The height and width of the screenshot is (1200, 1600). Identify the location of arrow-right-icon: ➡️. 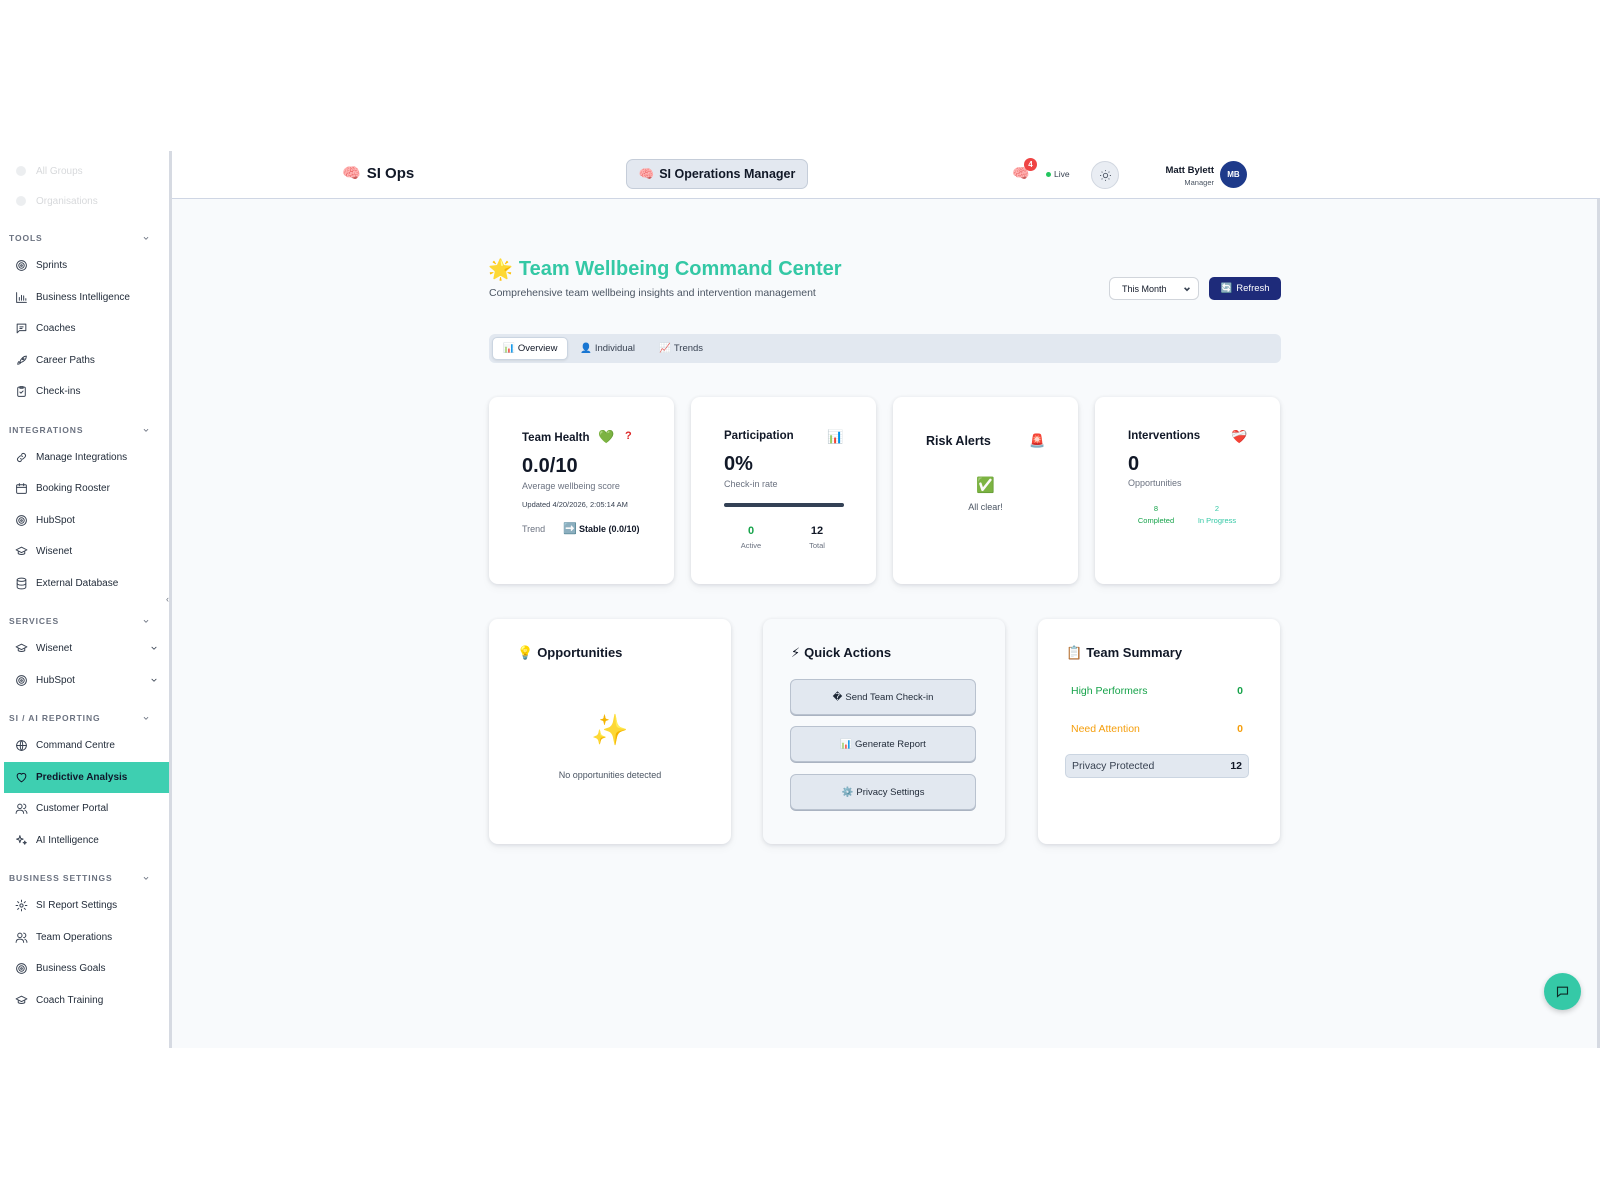
(570, 529).